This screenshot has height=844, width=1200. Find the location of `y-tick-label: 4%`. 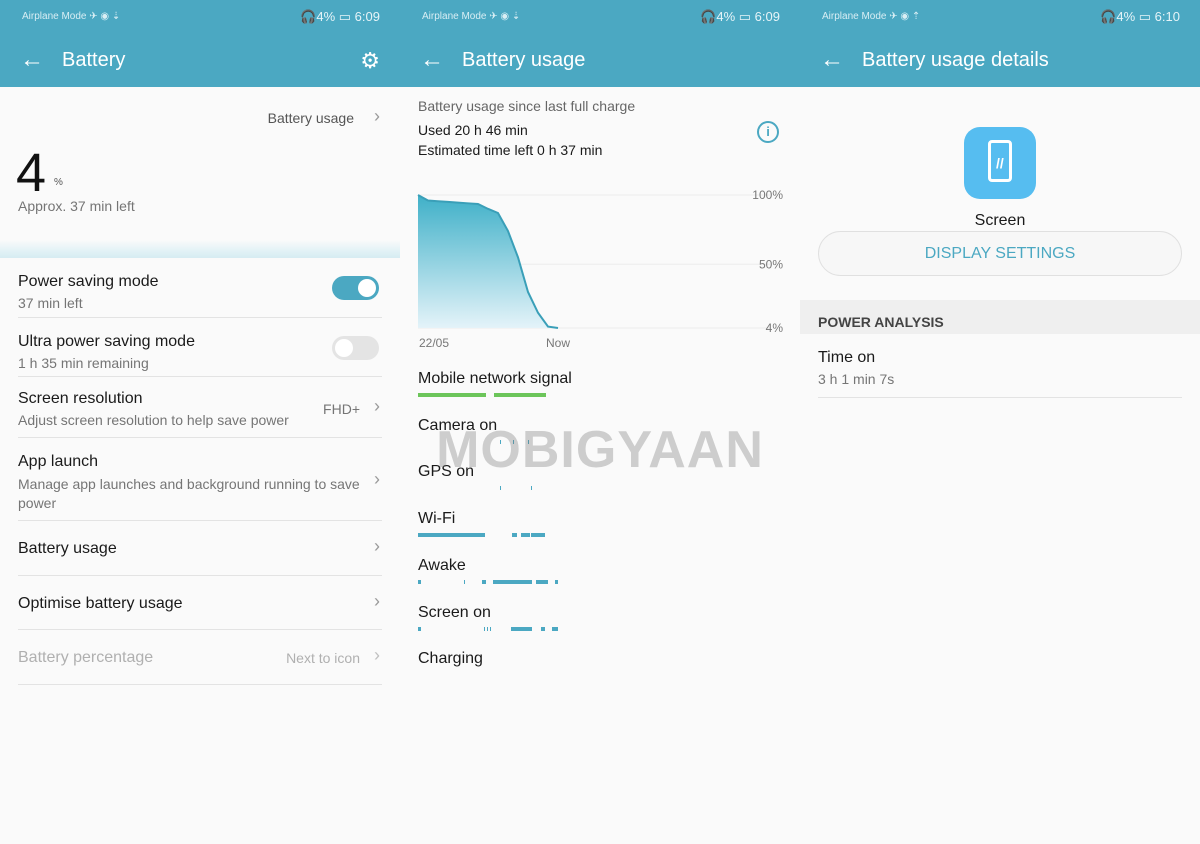

y-tick-label: 4% is located at coordinates (775, 328).